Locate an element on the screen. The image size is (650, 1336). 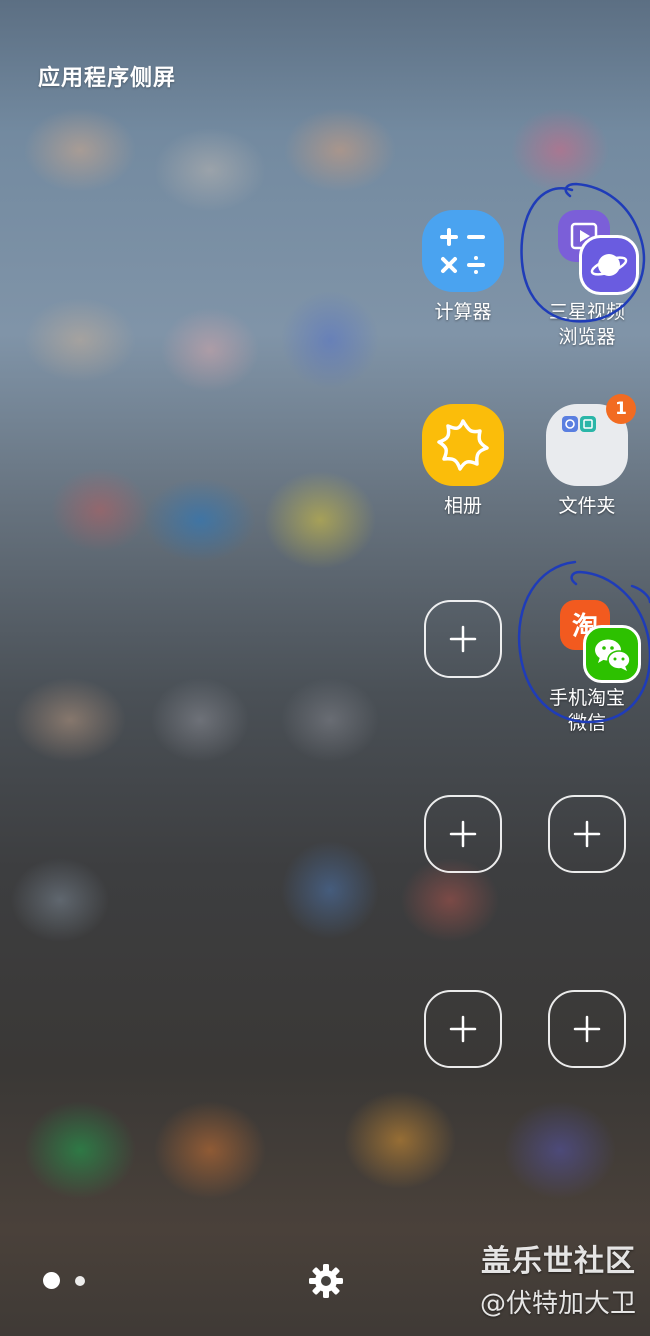
app-pair-label: 三星视频 浏览器 is located at coordinates (587, 325).